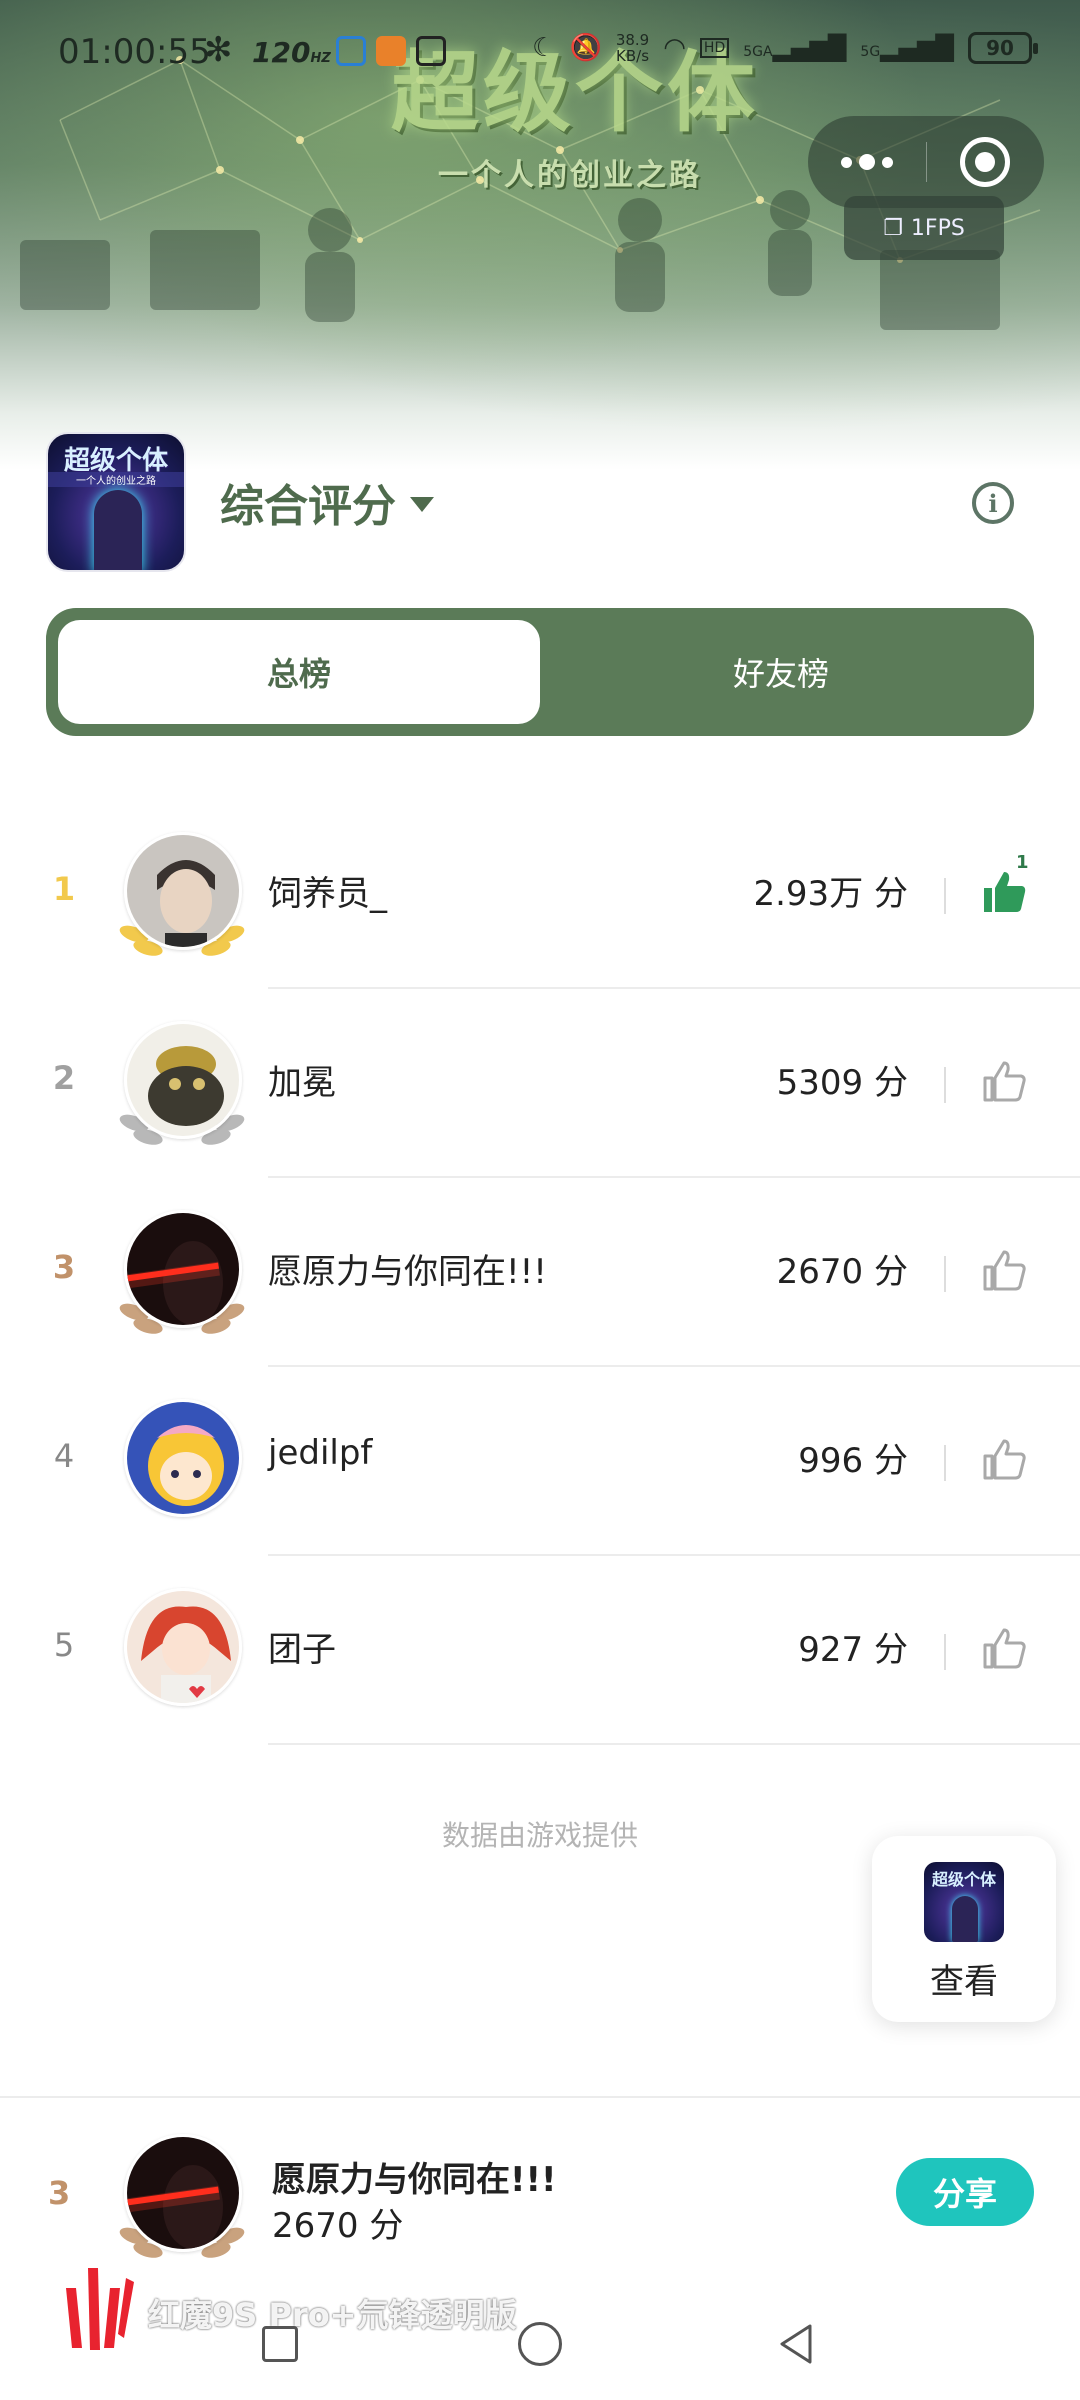  What do you see at coordinates (302, 1650) in the screenshot?
I see `player-name: 团子` at bounding box center [302, 1650].